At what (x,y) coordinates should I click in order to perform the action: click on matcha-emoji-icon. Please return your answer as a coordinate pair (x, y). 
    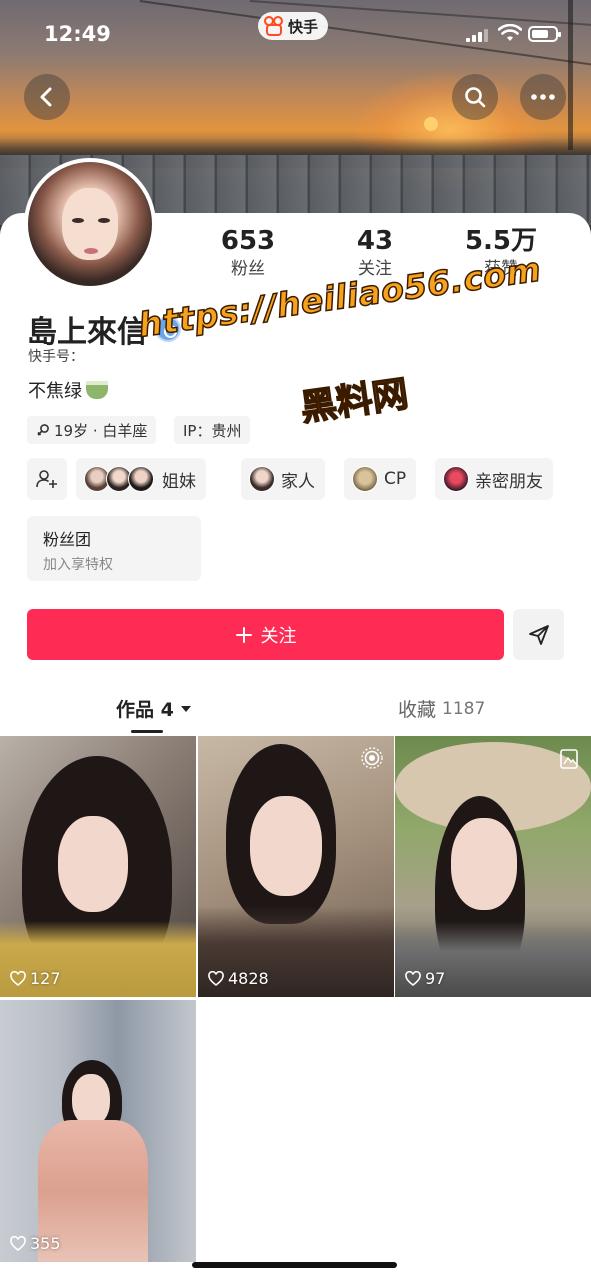
    Looking at the image, I should click on (97, 390).